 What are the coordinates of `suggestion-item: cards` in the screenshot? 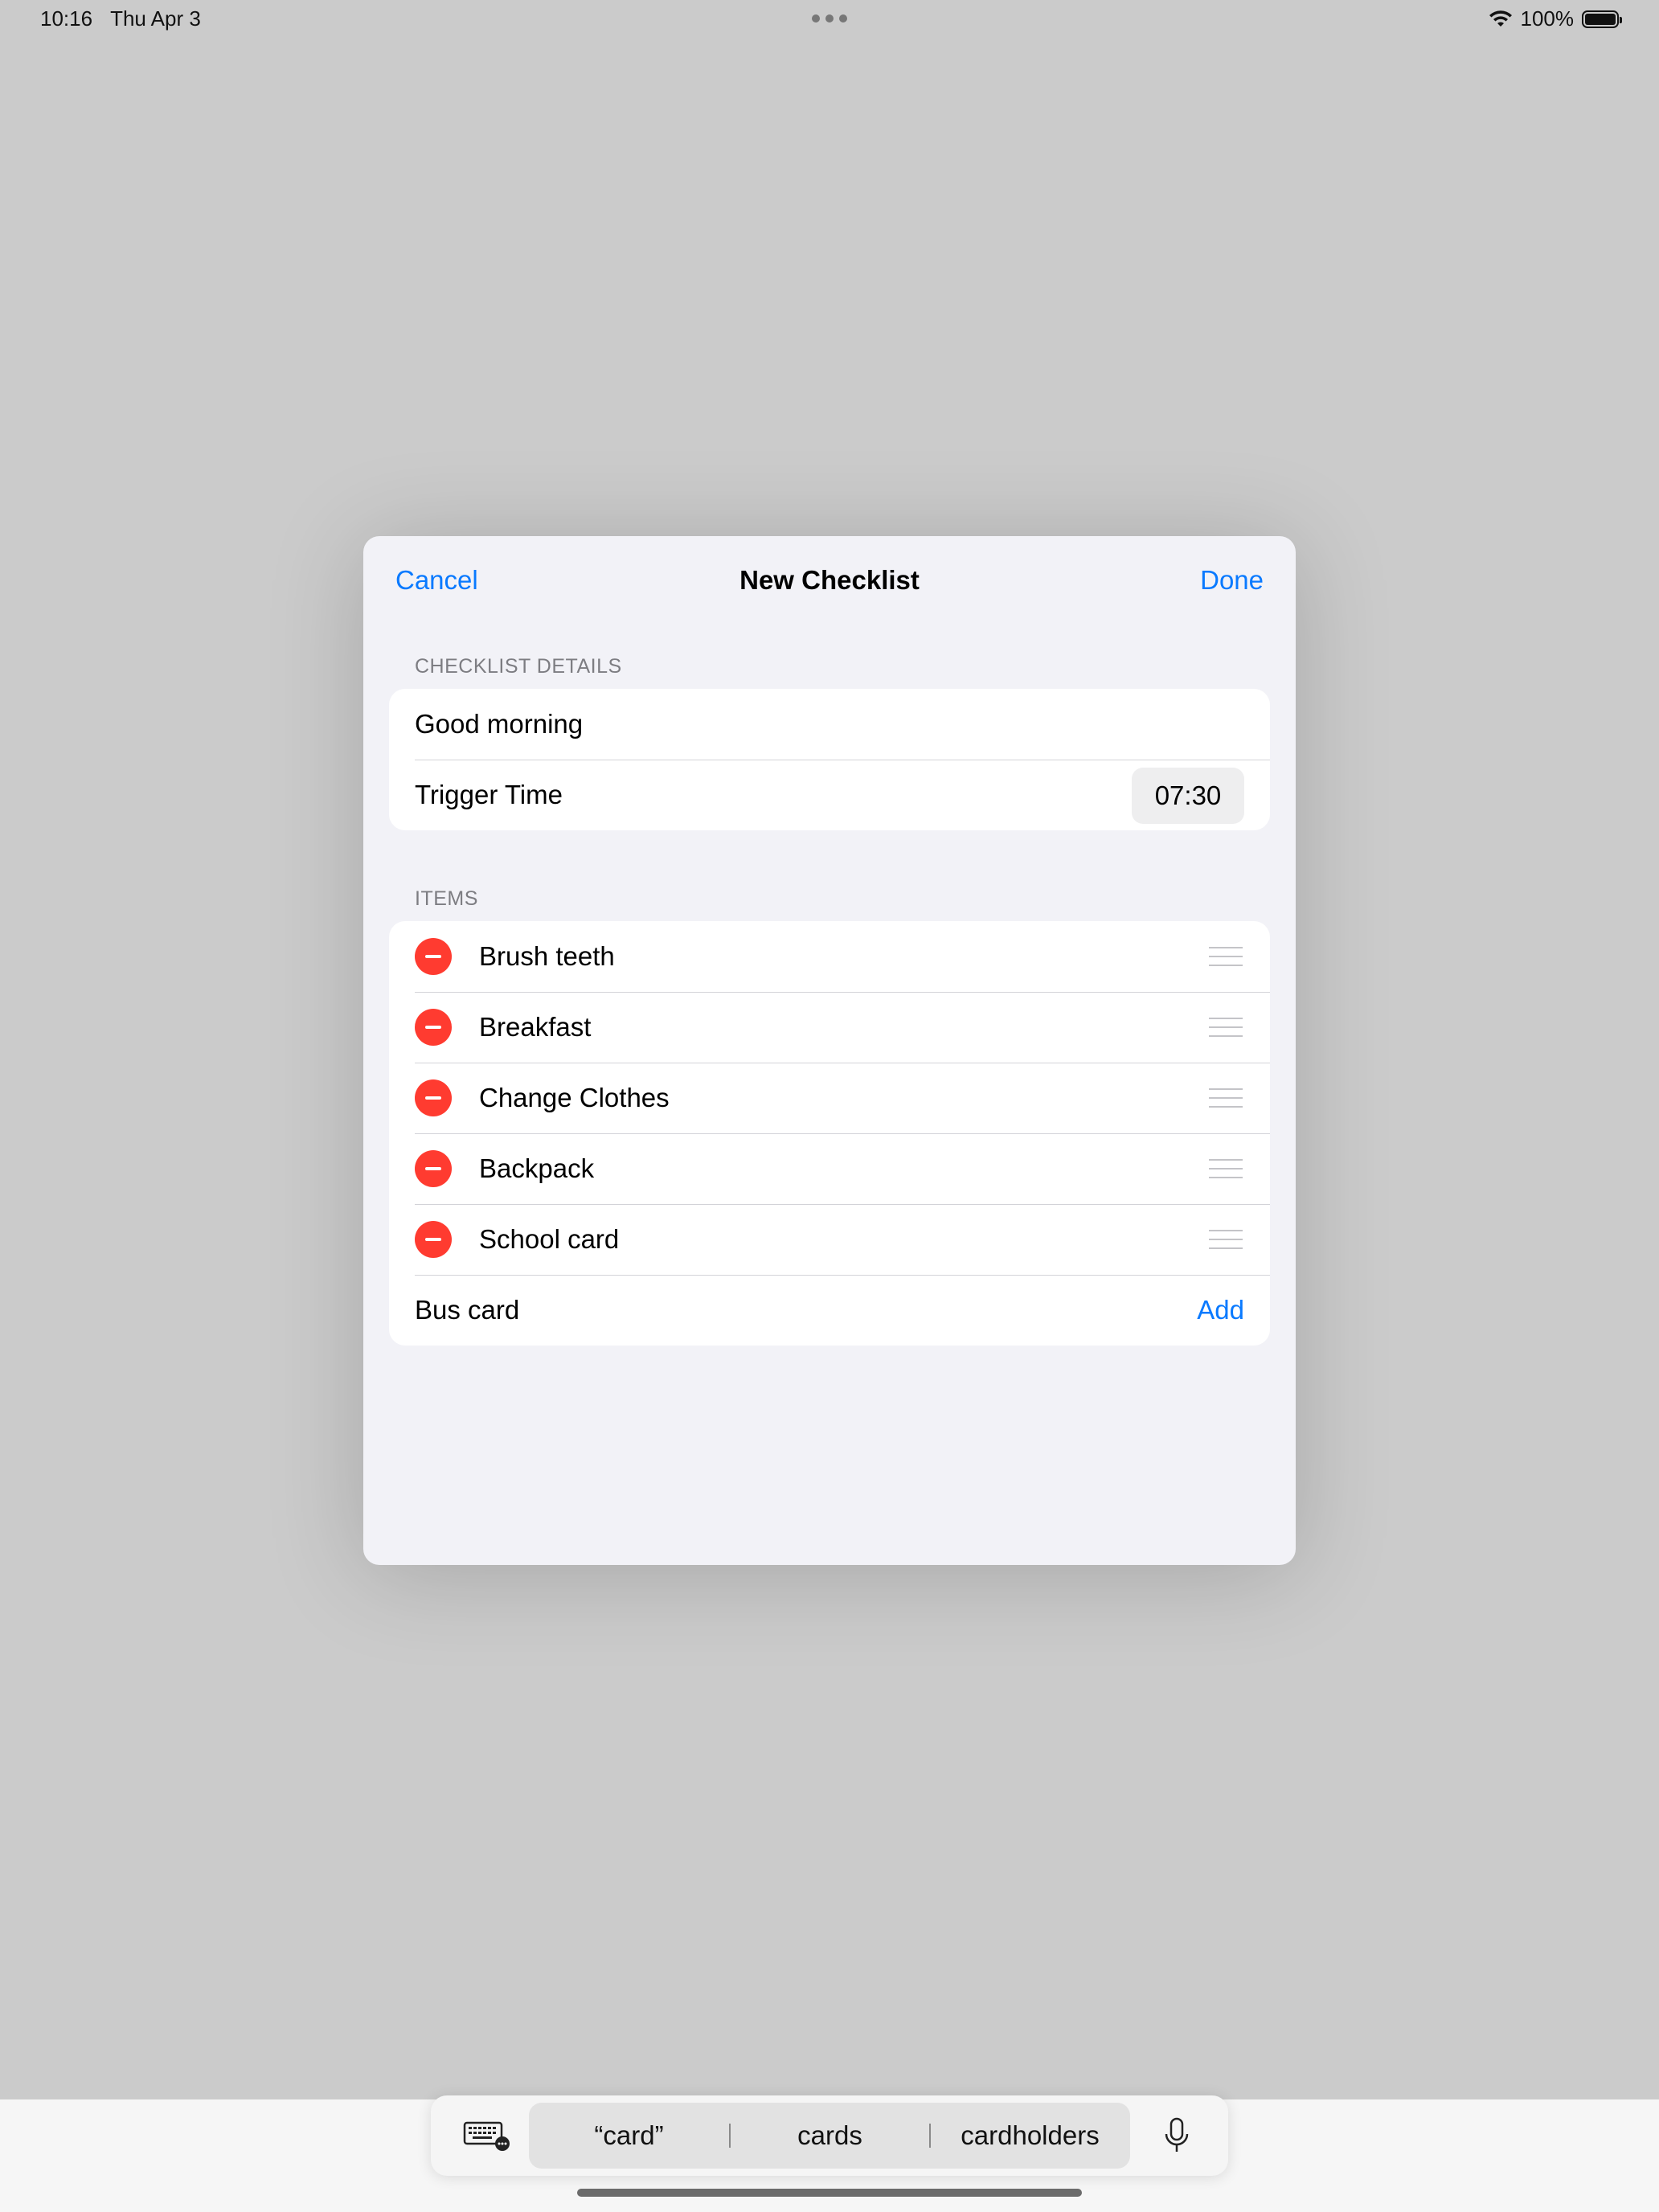 It's located at (830, 2136).